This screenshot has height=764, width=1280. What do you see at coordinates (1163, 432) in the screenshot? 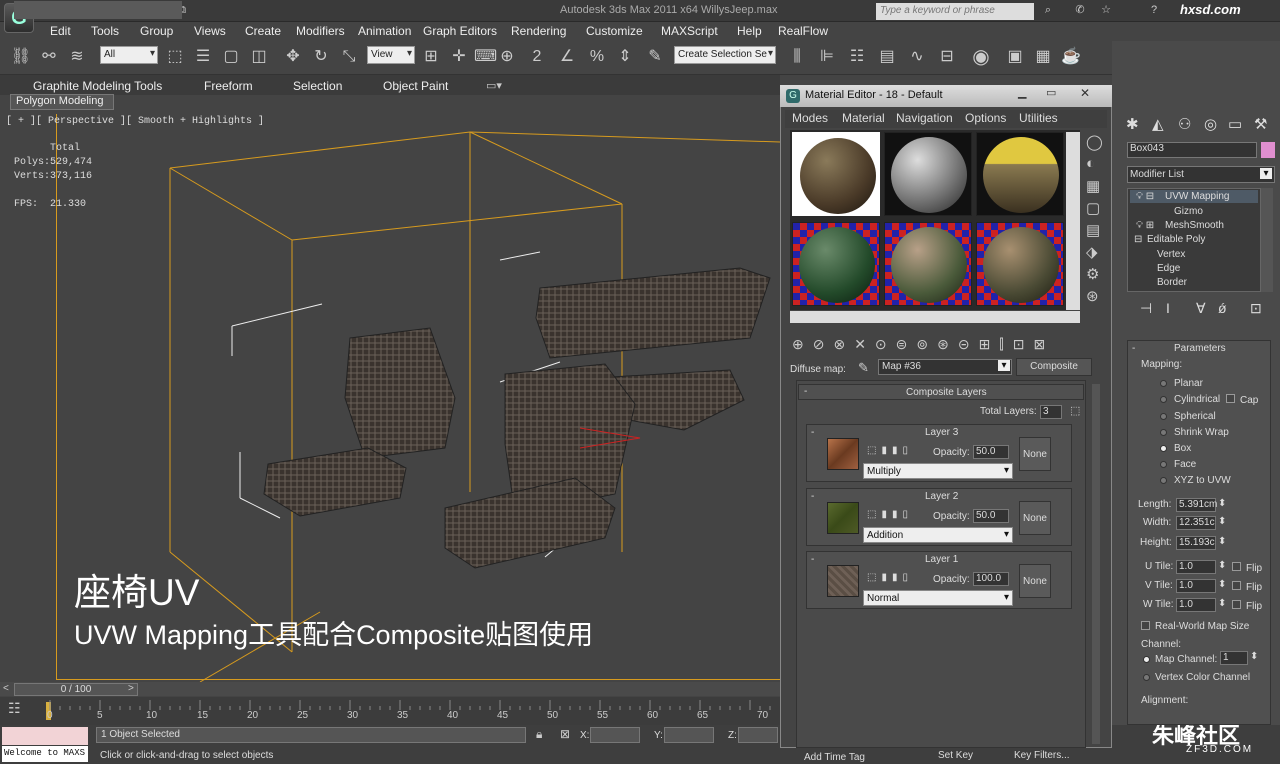
I see `radio-shrink-wrap` at bounding box center [1163, 432].